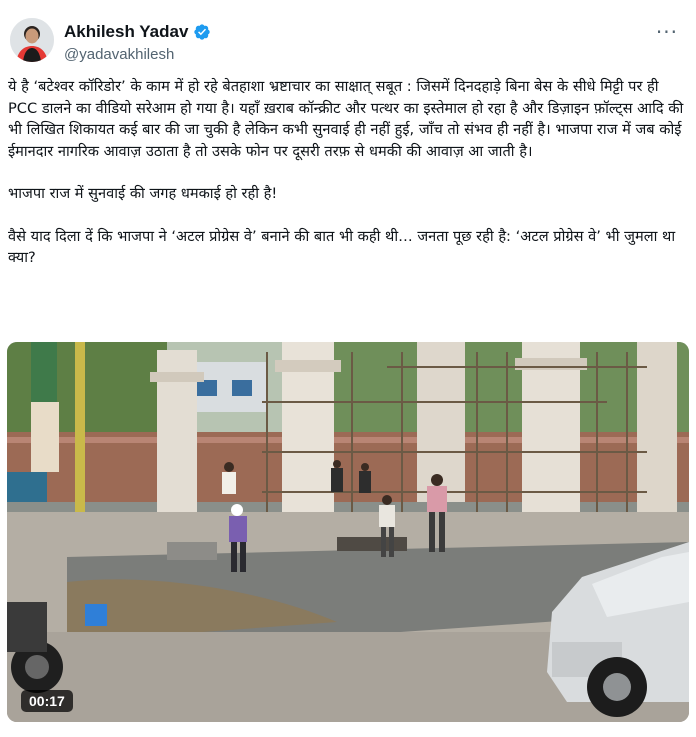 The image size is (696, 737). What do you see at coordinates (348, 35) in the screenshot?
I see `tweet-header: Akhilesh Yadav @yadavakhilesh ···` at bounding box center [348, 35].